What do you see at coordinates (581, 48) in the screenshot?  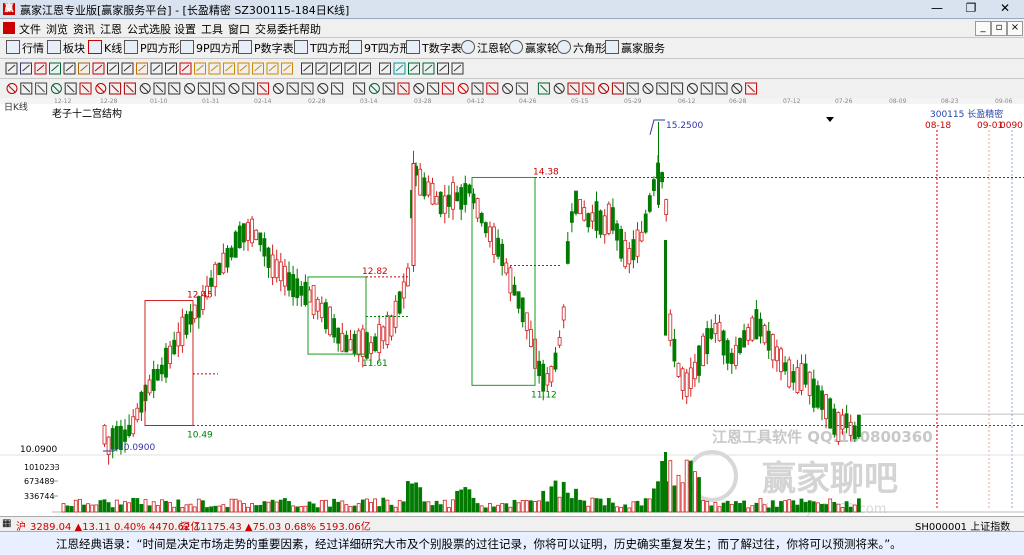 I see `toolbar-hexagon-button: 六角形` at bounding box center [581, 48].